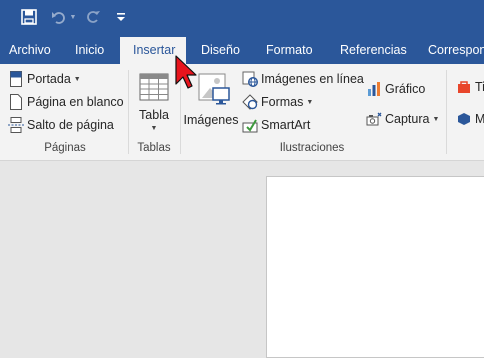 The width and height of the screenshot is (484, 358). Describe the element at coordinates (250, 102) in the screenshot. I see `shapes-icon` at that location.